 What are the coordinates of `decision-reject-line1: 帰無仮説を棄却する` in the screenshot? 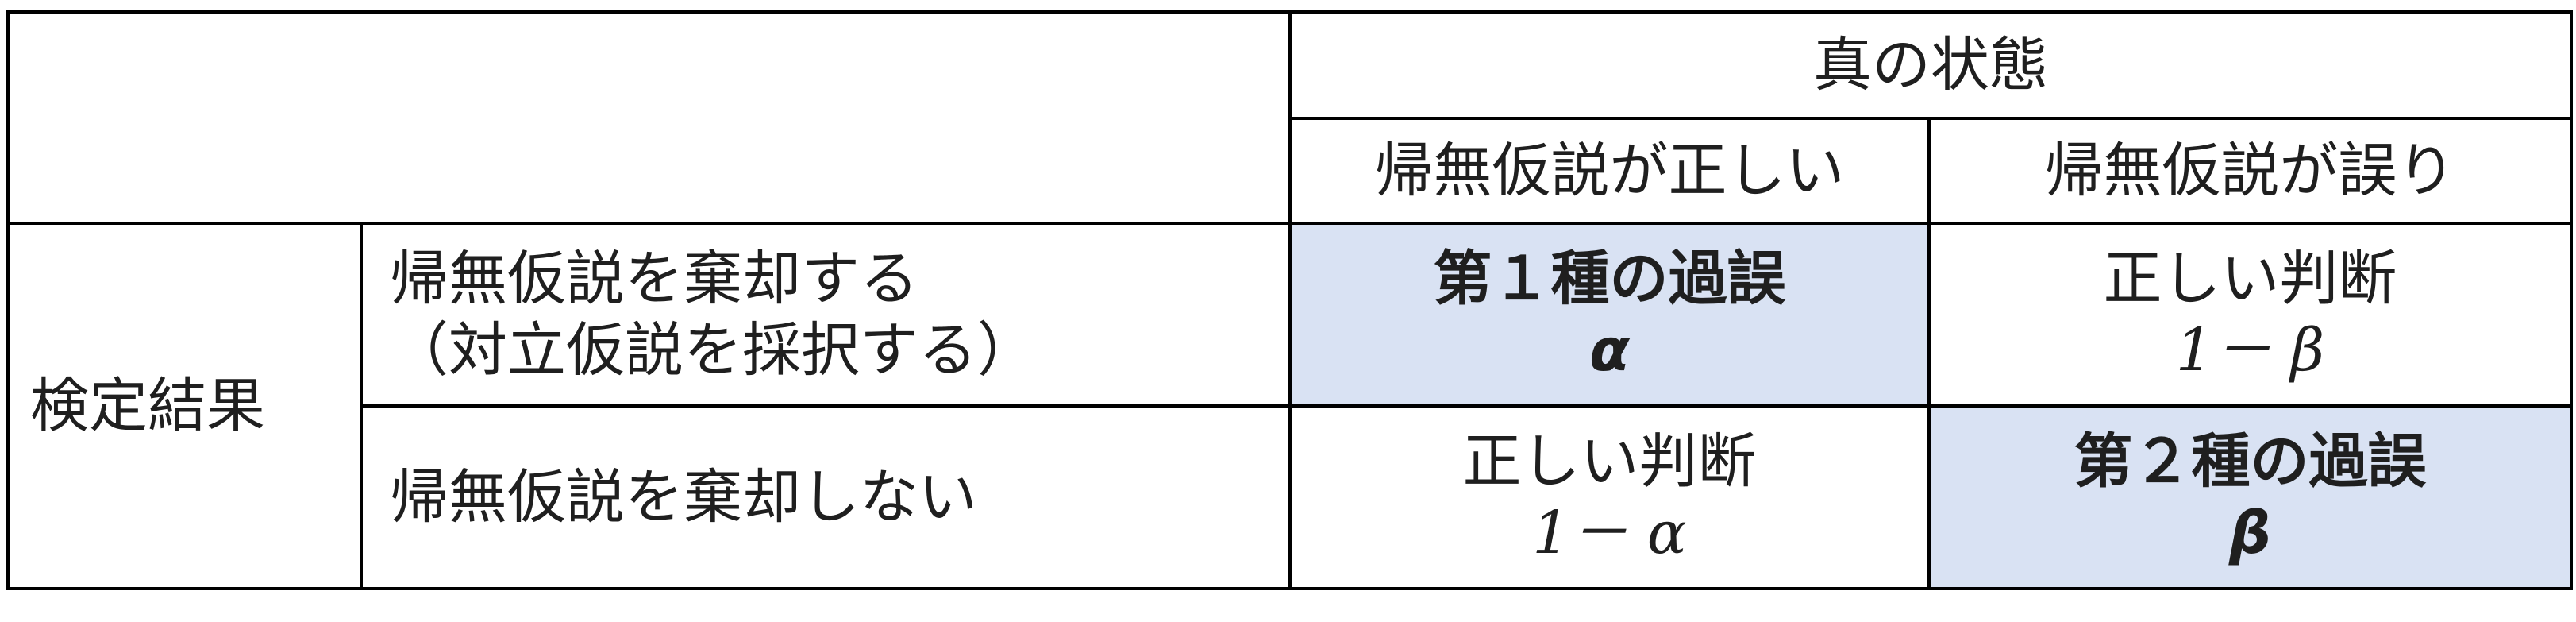 It's located at (654, 278).